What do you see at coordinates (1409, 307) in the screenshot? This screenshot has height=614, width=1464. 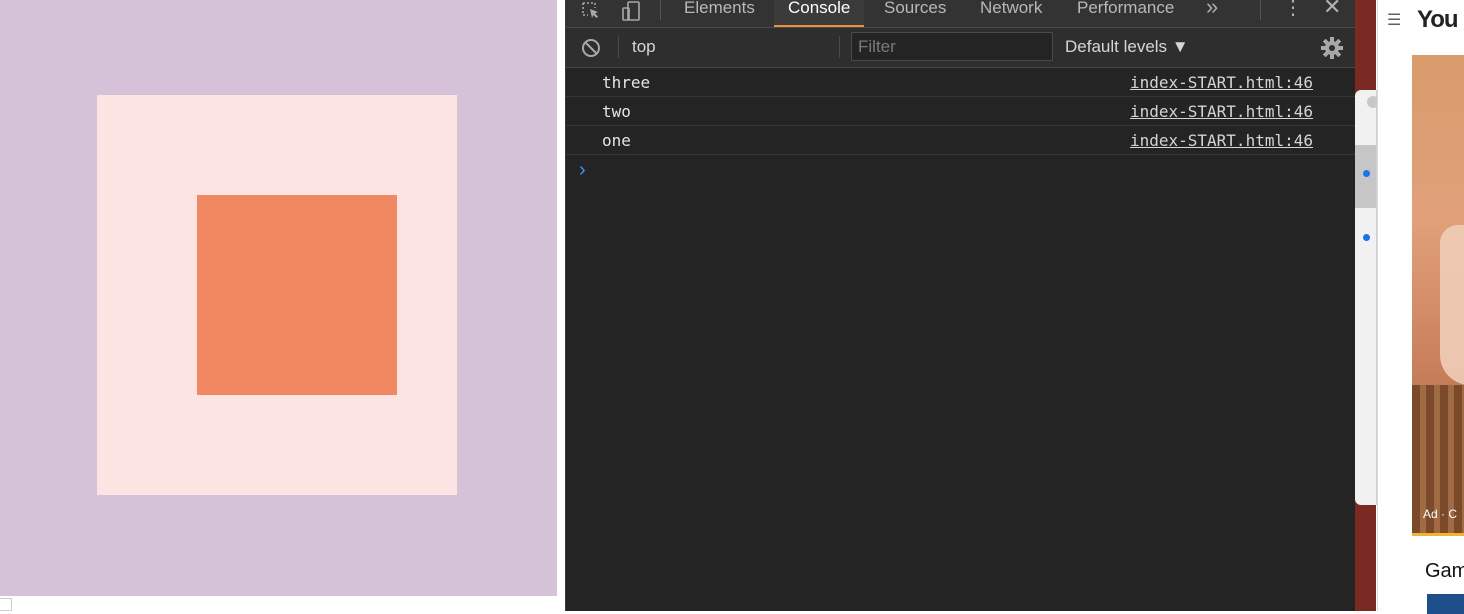 I see `background-window: ☰ You Ad · C Gam` at bounding box center [1409, 307].